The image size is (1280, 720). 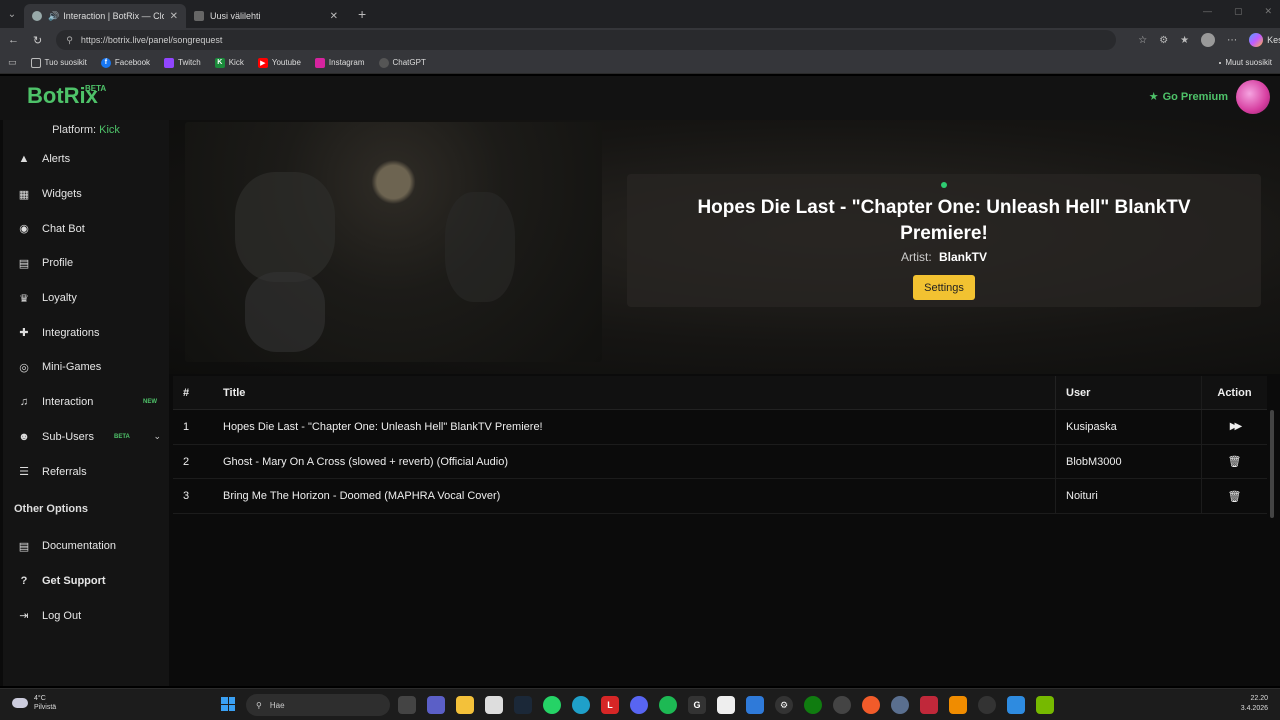 I want to click on back-arrow-icon: ←, so click(x=13, y=40).